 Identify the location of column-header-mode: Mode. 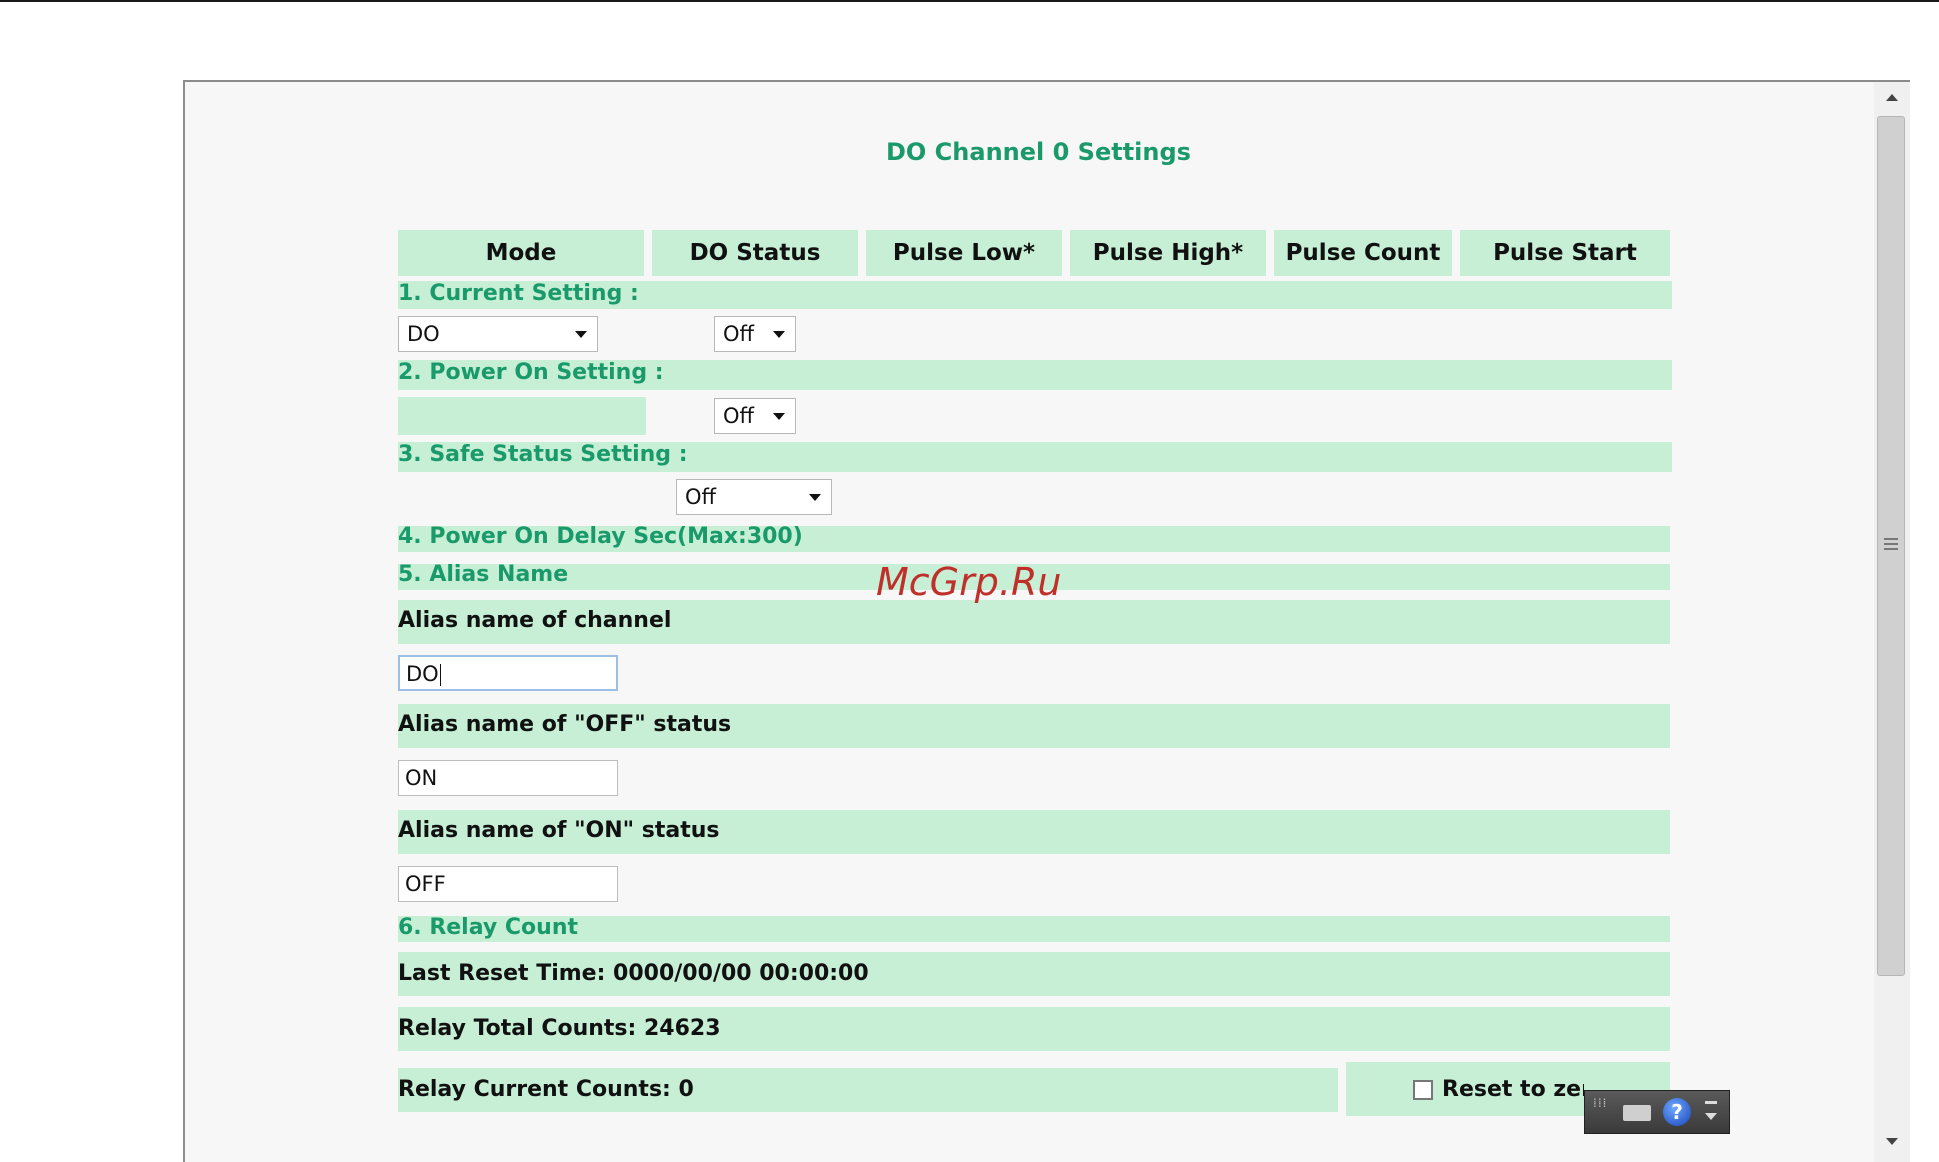
(521, 253).